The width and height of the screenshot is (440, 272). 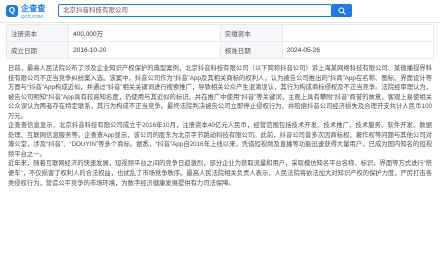 I want to click on site-logo: Q 企查查 QCC.COM, so click(x=26, y=11).